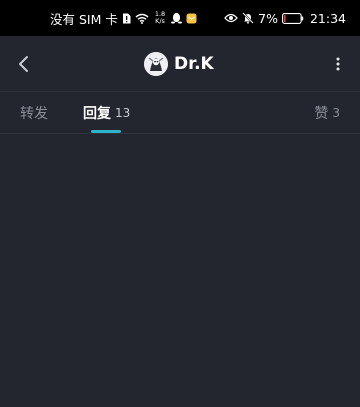 Image resolution: width=360 pixels, height=407 pixels. Describe the element at coordinates (231, 18) in the screenshot. I see `eye-icon` at that location.